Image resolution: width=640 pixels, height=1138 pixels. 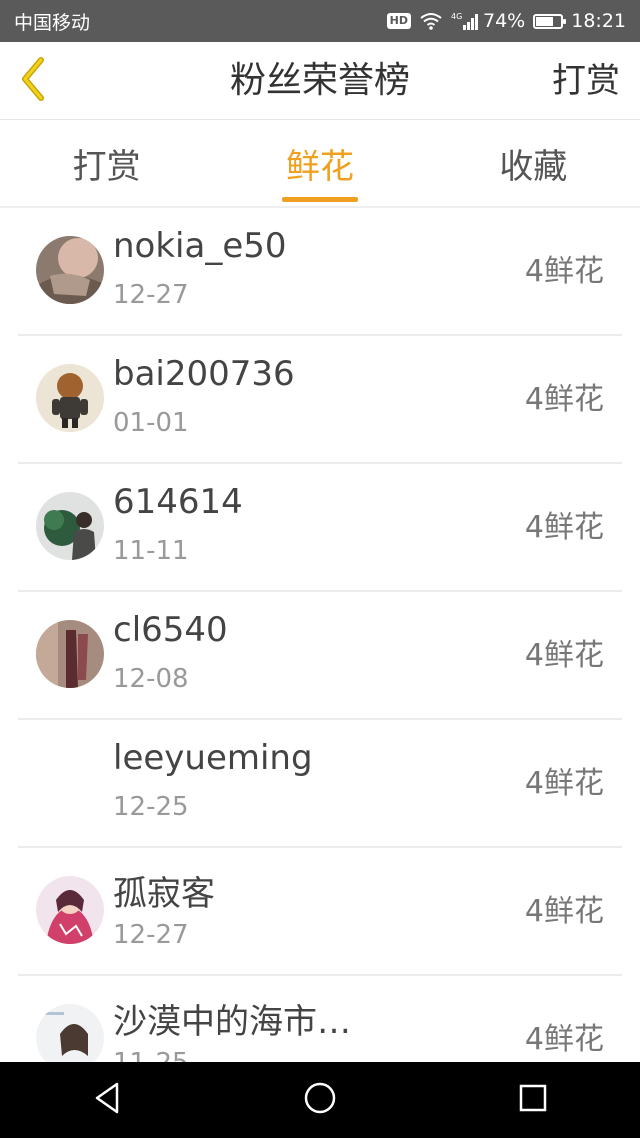 I want to click on status-icons: HD 4G 74% 18:21, so click(x=506, y=21).